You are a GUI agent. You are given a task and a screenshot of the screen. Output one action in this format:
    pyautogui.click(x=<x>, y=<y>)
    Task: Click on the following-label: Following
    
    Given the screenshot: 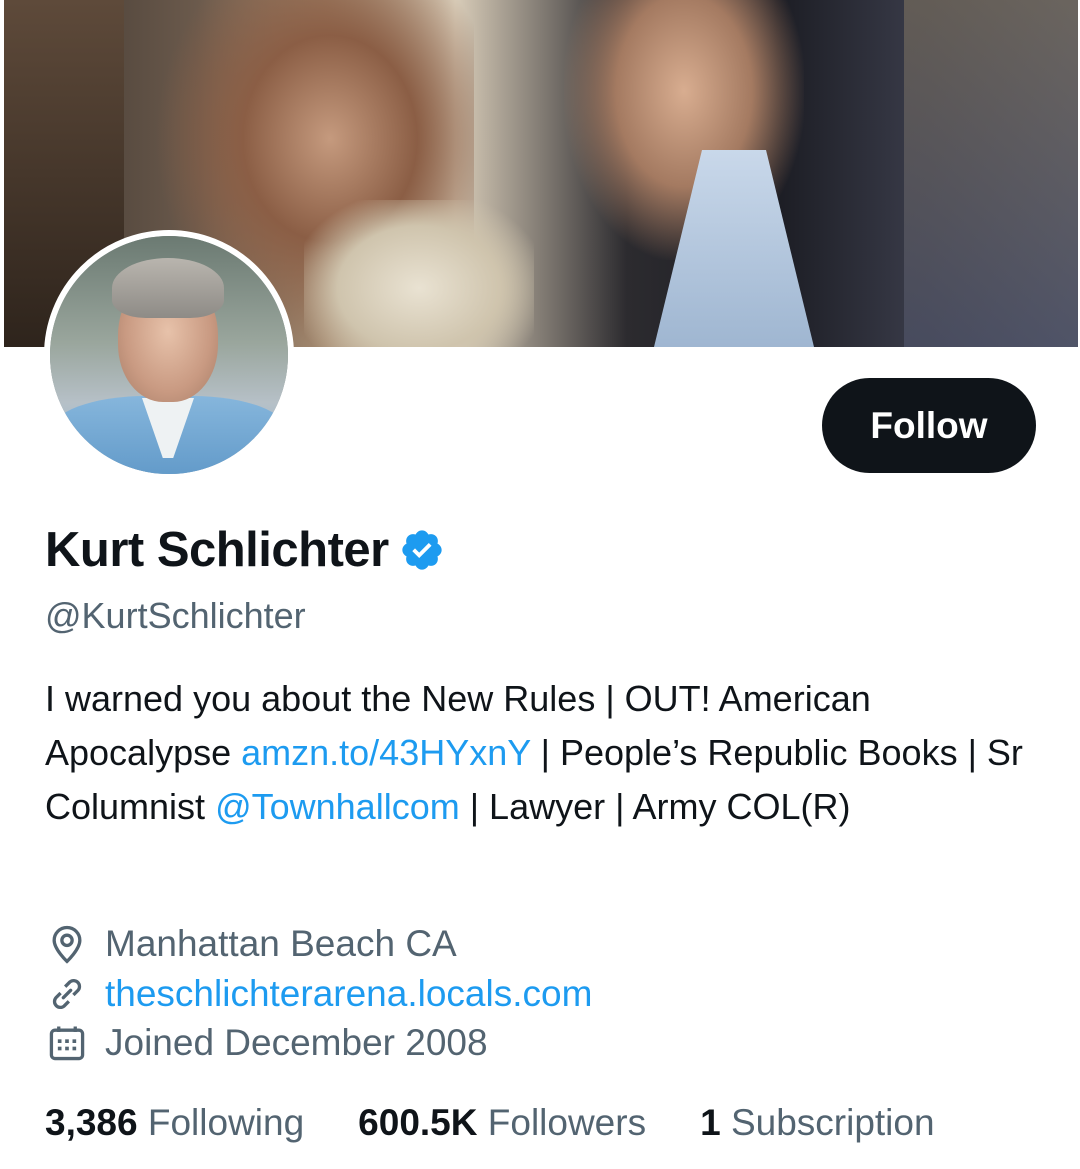 What is the action you would take?
    pyautogui.click(x=226, y=1122)
    